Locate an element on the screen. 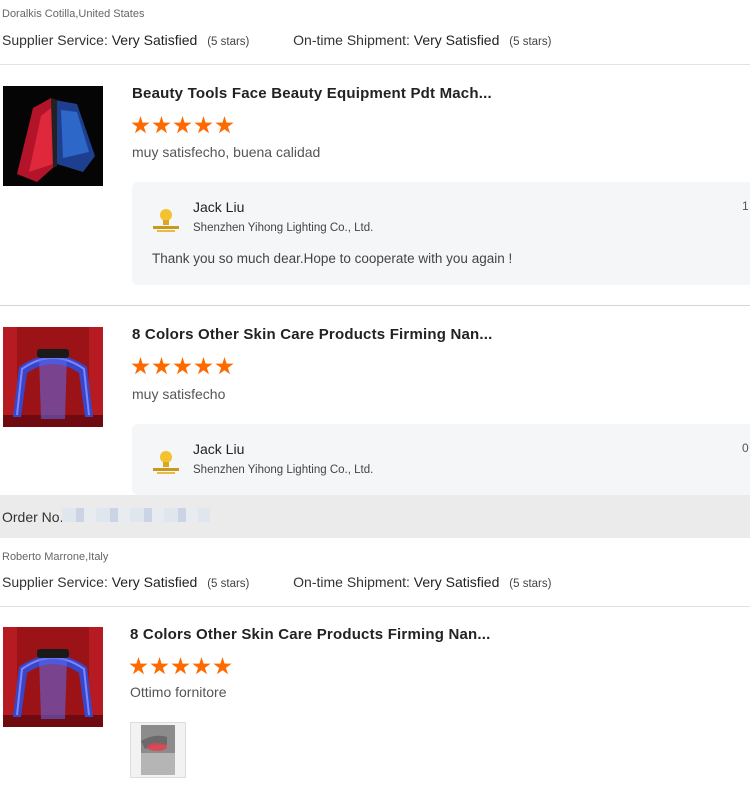 Image resolution: width=750 pixels, height=800 pixels. buyer-name: Roberto Marrone,Italy is located at coordinates (55, 557).